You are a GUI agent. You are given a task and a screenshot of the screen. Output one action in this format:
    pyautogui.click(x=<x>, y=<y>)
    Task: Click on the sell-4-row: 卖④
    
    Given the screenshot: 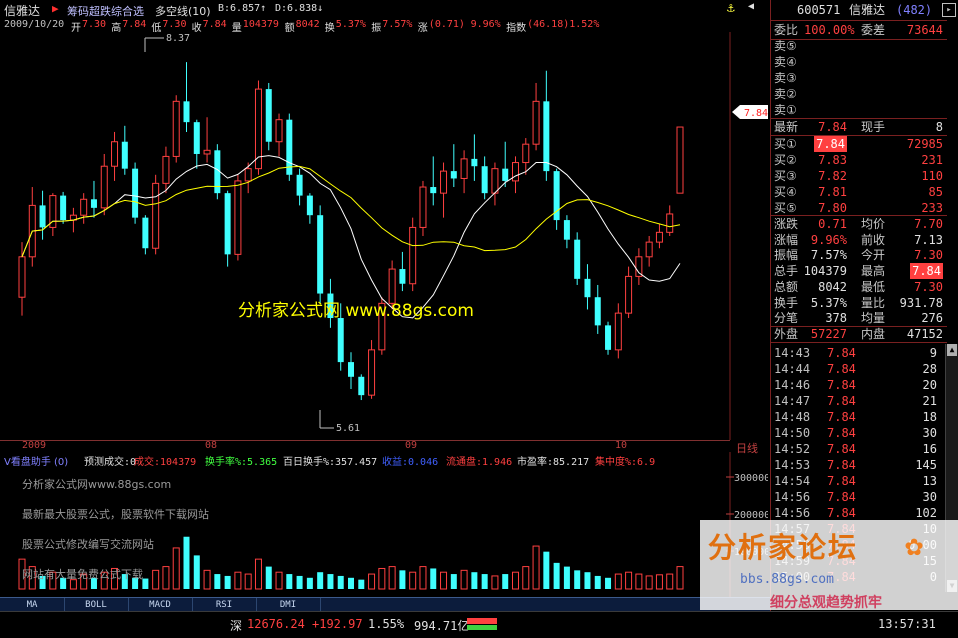 What is the action you would take?
    pyautogui.click(x=859, y=62)
    